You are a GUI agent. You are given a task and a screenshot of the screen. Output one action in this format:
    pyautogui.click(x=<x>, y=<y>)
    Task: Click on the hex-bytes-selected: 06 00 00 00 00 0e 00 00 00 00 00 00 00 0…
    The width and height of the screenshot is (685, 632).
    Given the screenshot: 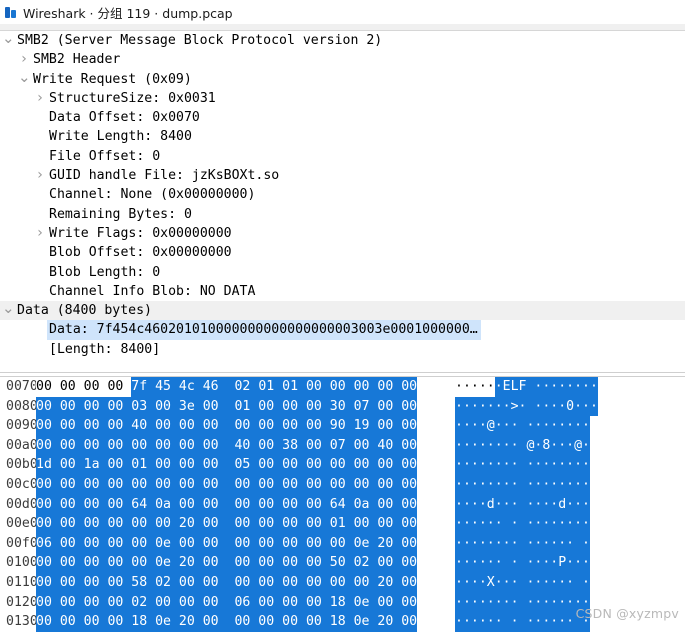 What is the action you would take?
    pyautogui.click(x=227, y=543)
    